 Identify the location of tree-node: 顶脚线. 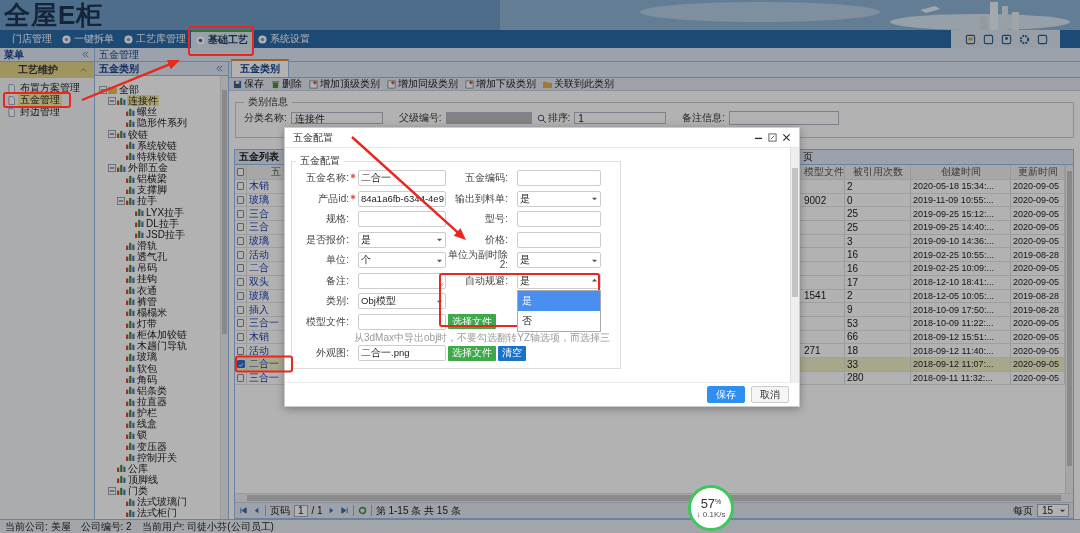
(143, 479).